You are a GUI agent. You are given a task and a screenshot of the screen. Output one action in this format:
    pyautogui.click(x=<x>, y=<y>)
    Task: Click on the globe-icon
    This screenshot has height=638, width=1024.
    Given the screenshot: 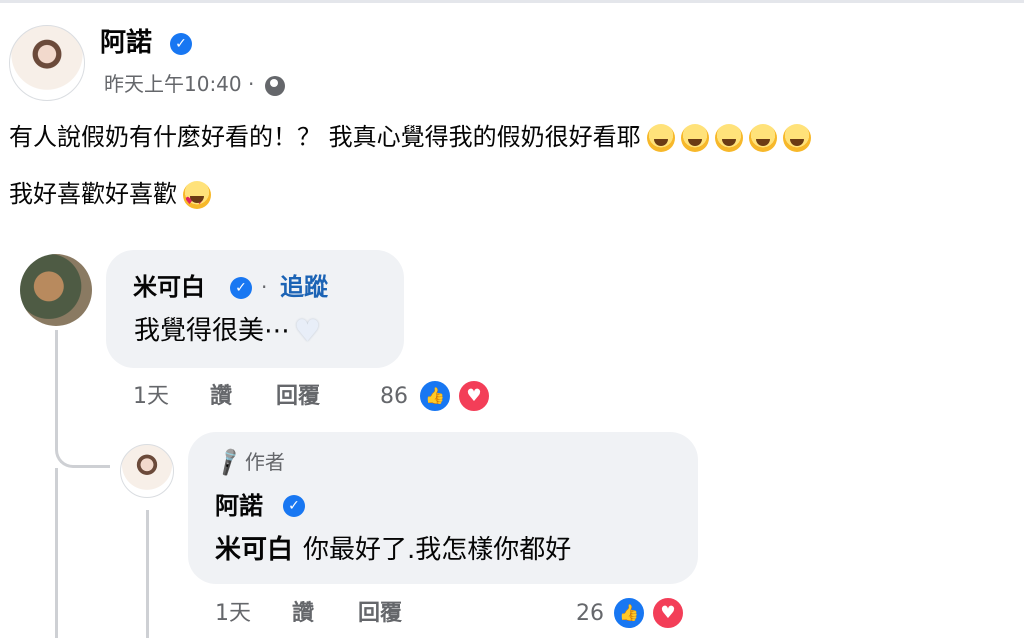 What is the action you would take?
    pyautogui.click(x=274, y=85)
    